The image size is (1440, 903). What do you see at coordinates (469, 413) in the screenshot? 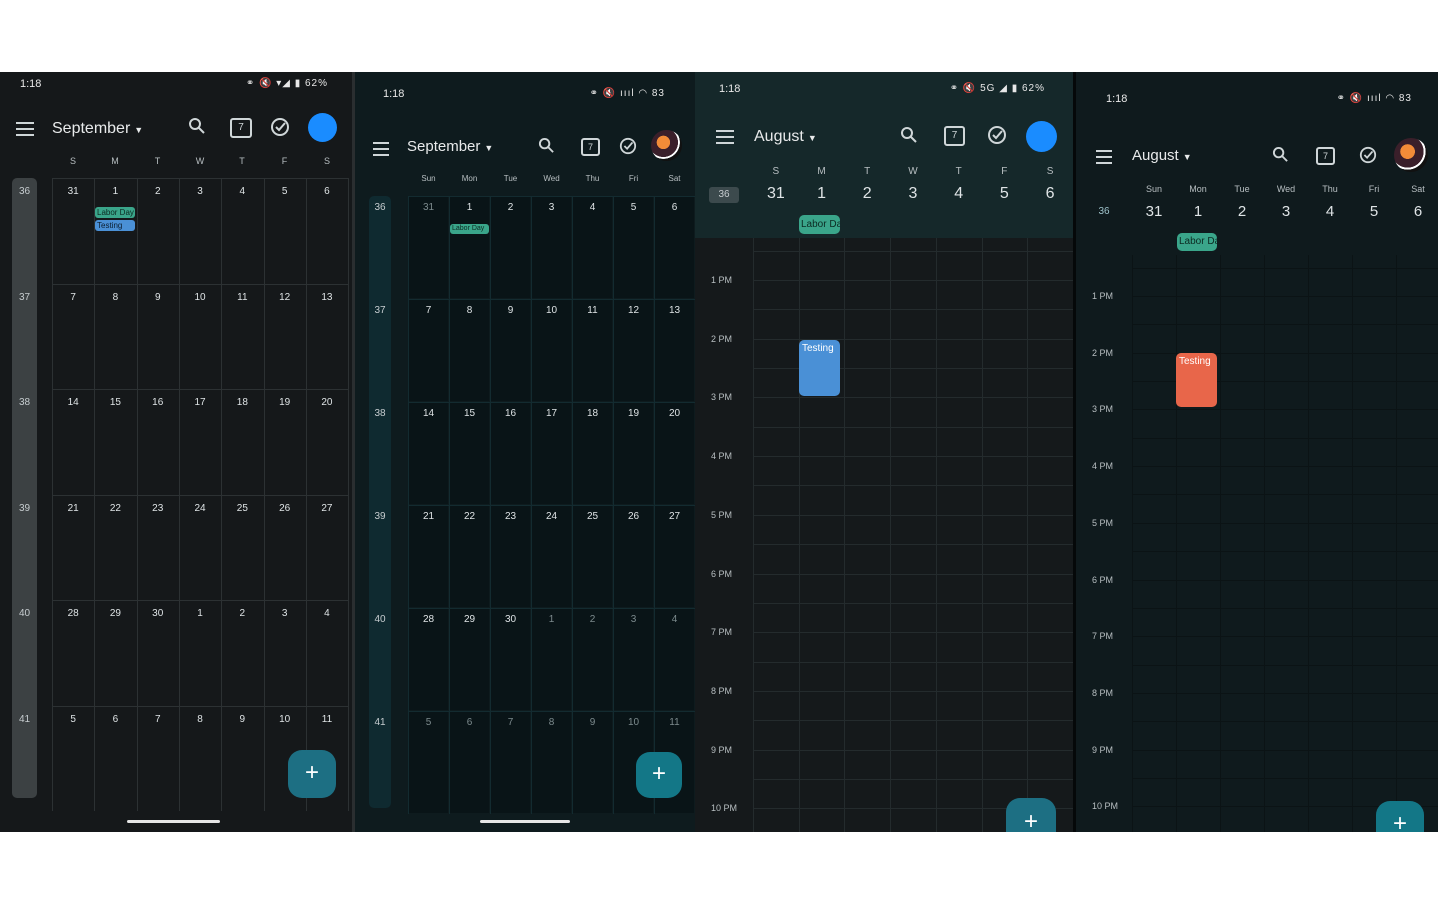
I see `day-number: 15` at bounding box center [469, 413].